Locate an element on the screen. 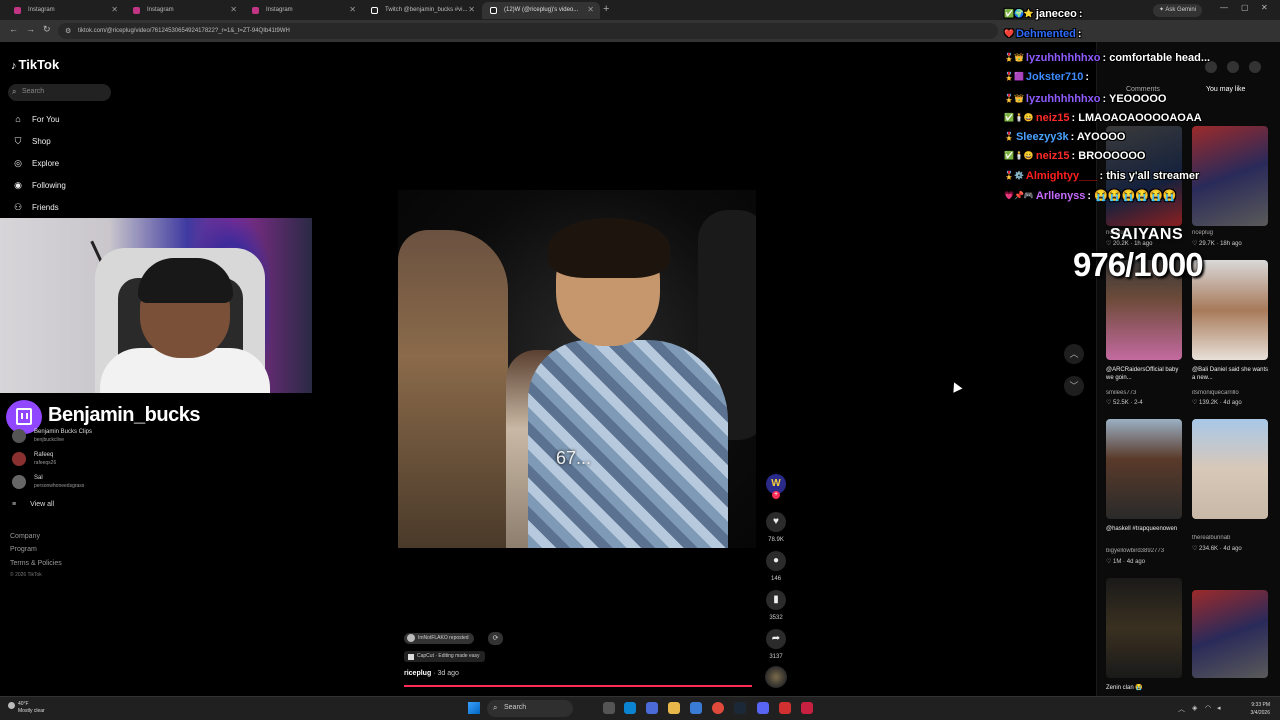 The width and height of the screenshot is (1280, 720). profile-avatar is located at coordinates (1255, 67).